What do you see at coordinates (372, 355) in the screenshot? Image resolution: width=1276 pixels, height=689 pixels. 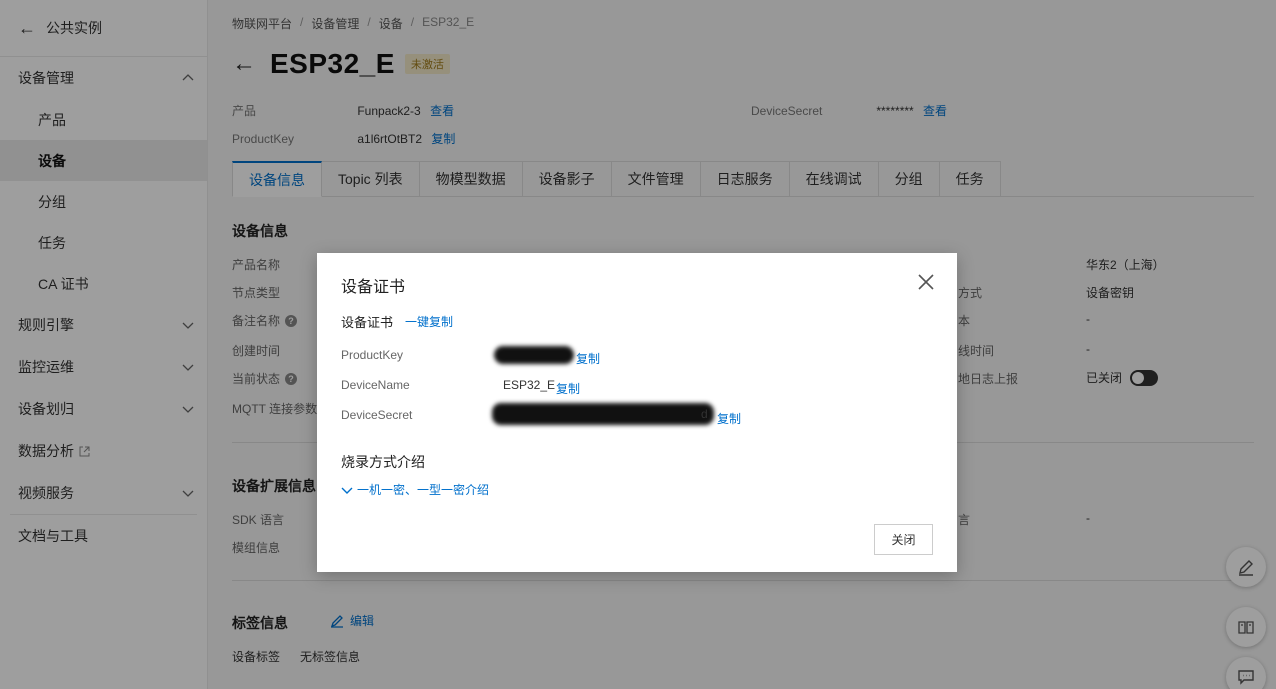 I see `cert-key-productkey: ProductKey` at bounding box center [372, 355].